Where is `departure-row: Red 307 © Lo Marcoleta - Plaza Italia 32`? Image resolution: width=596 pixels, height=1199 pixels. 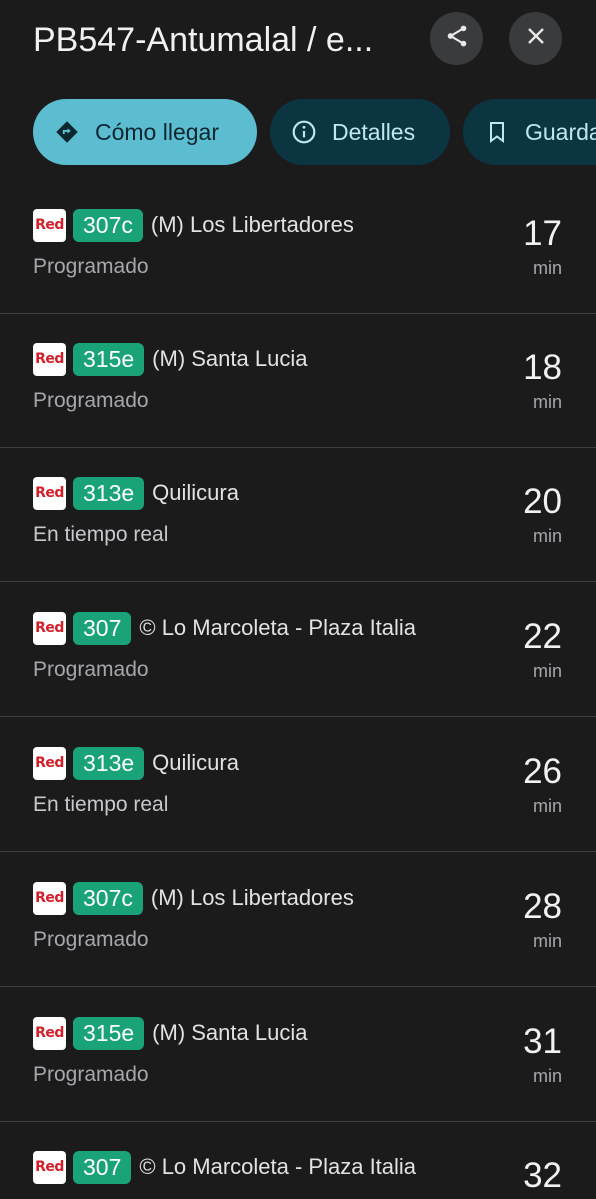
departure-row: Red 307 © Lo Marcoleta - Plaza Italia 32 is located at coordinates (298, 1160).